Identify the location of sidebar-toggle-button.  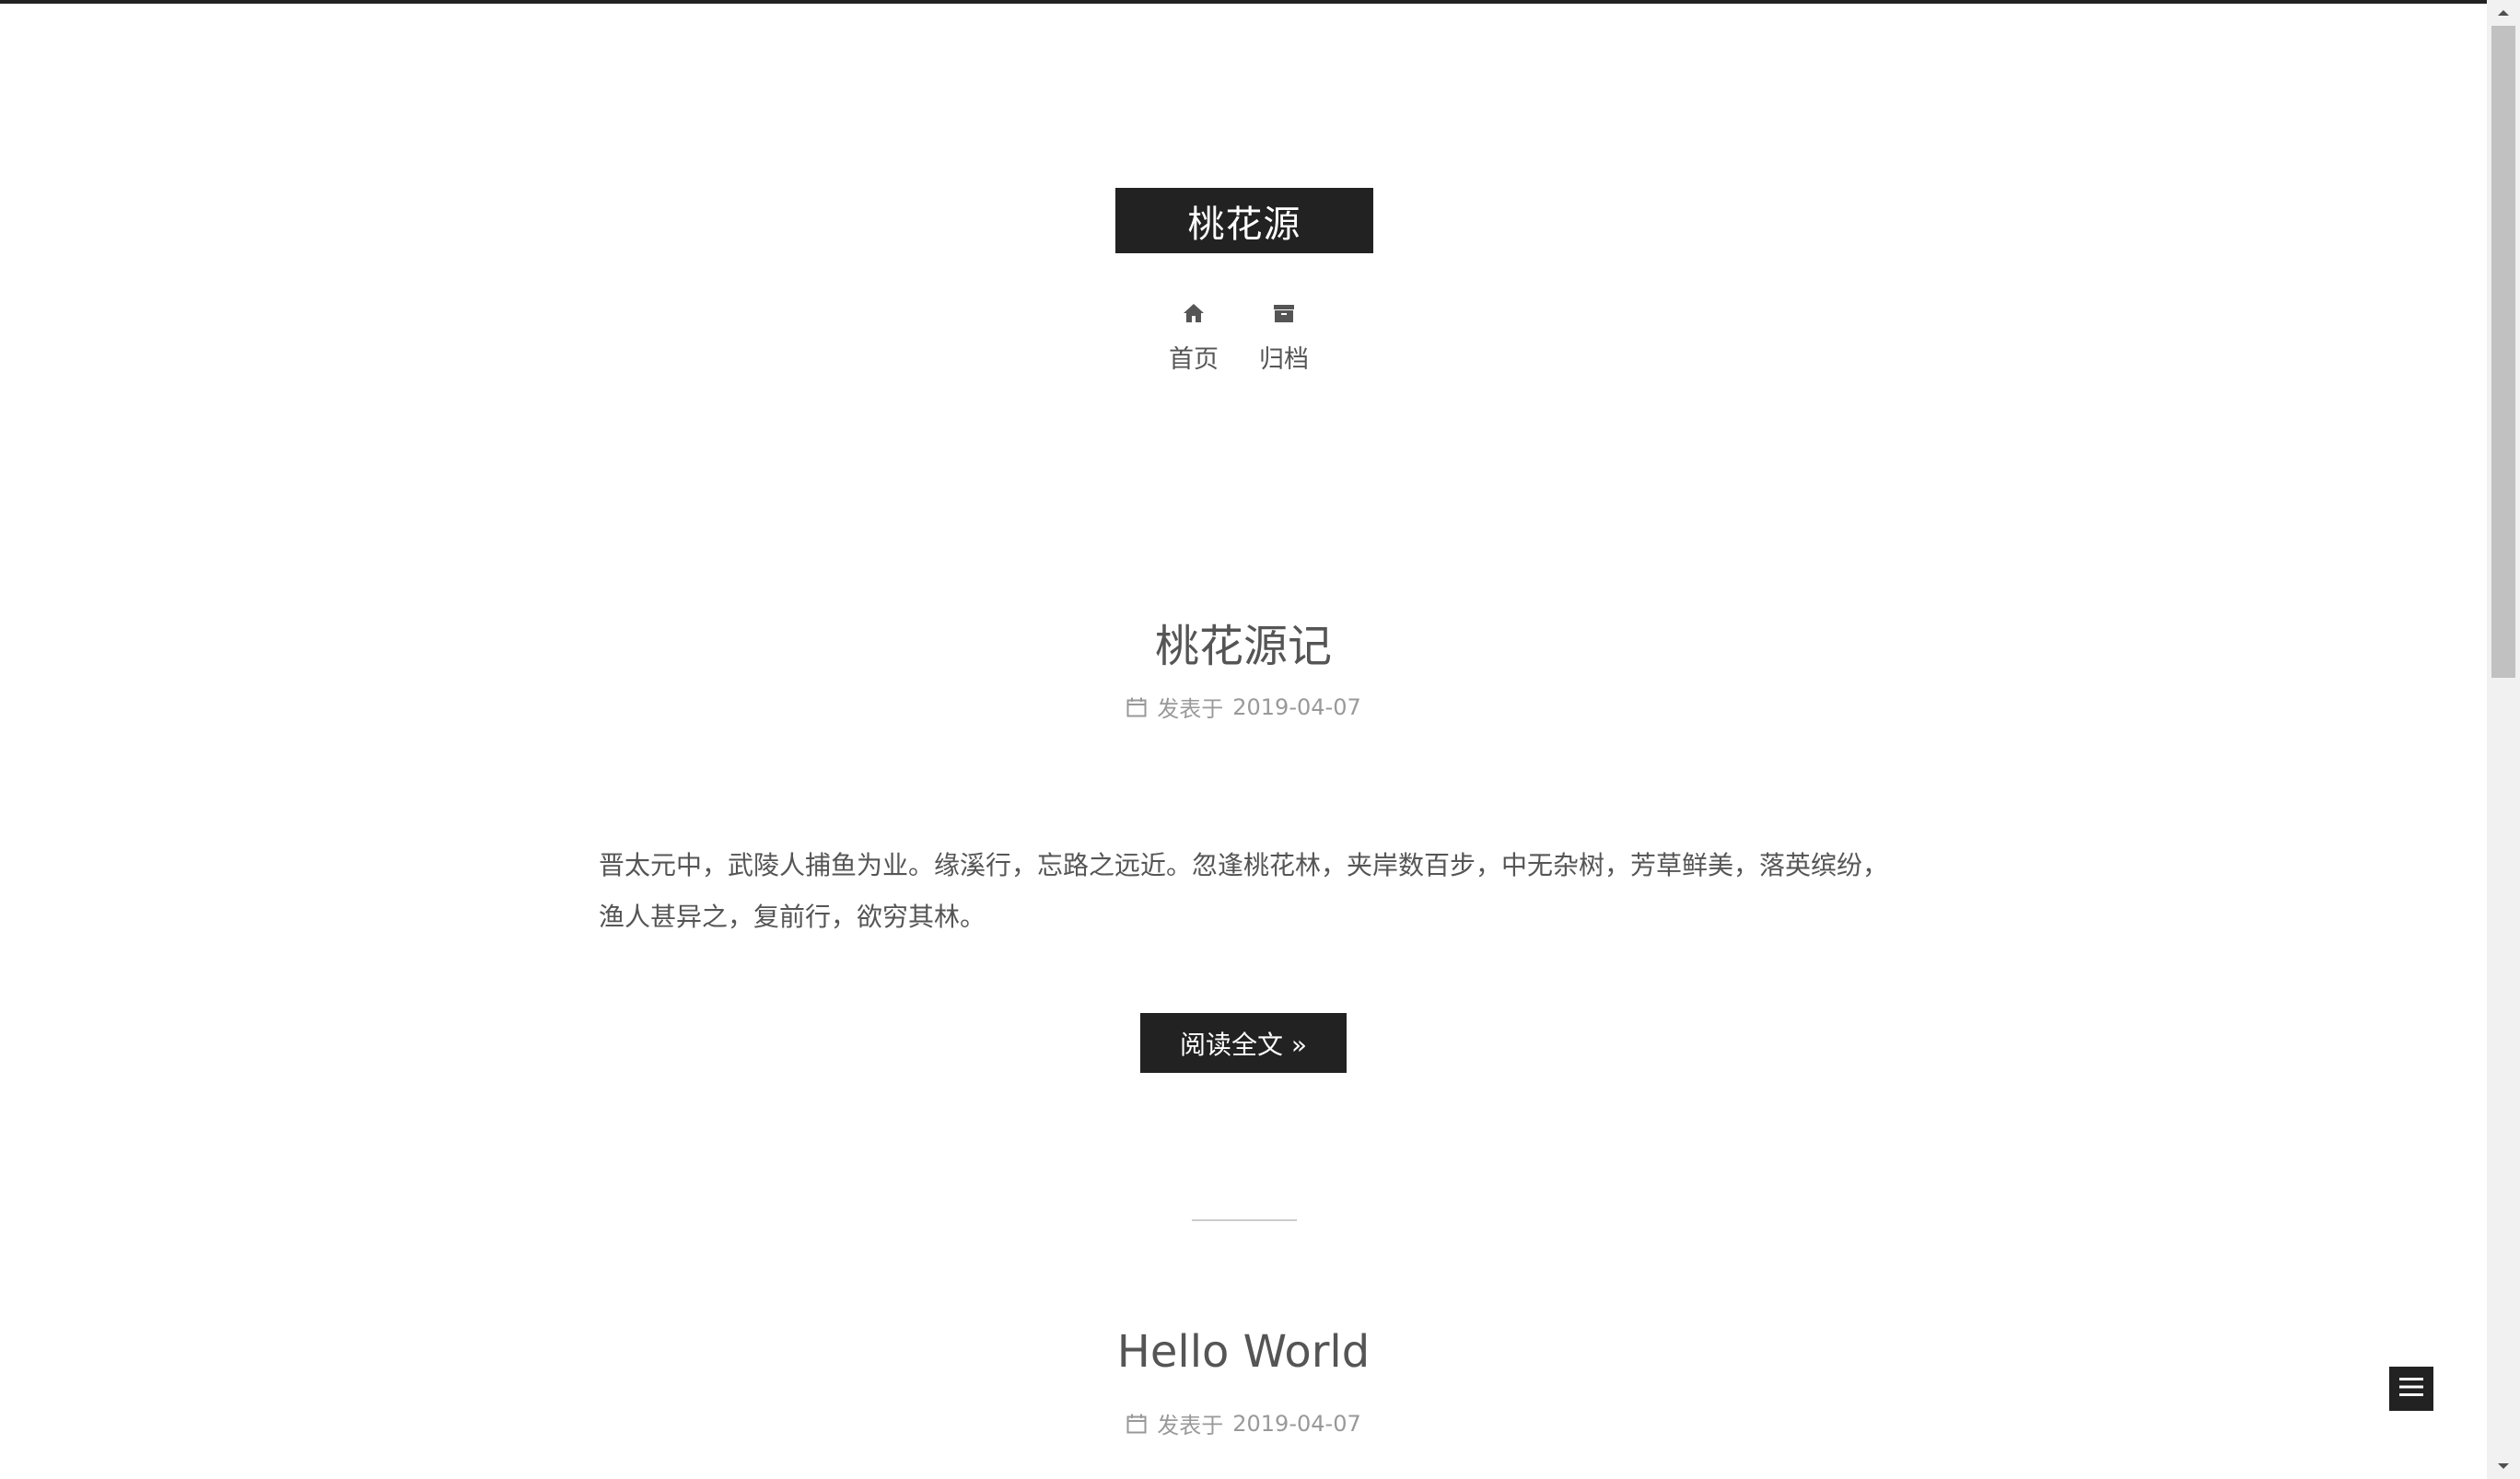
(2411, 1389).